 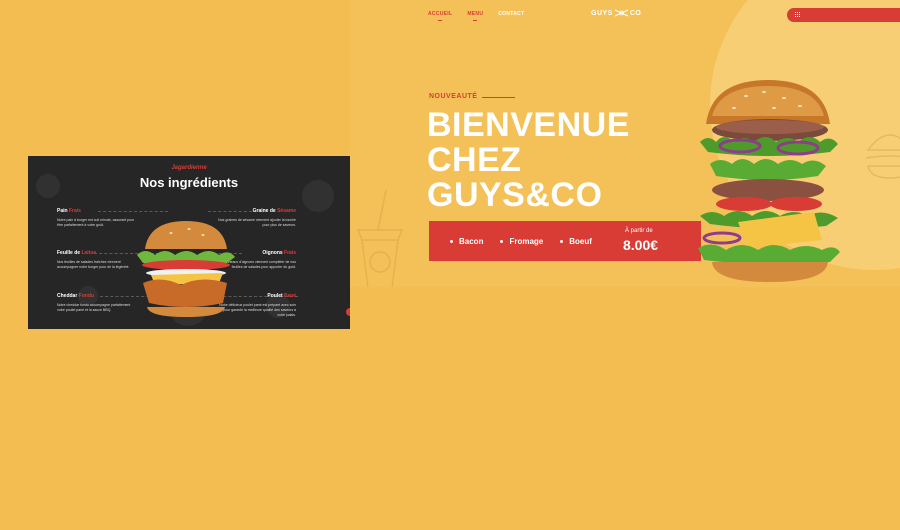 I want to click on burger-illustration, so click(x=769, y=181).